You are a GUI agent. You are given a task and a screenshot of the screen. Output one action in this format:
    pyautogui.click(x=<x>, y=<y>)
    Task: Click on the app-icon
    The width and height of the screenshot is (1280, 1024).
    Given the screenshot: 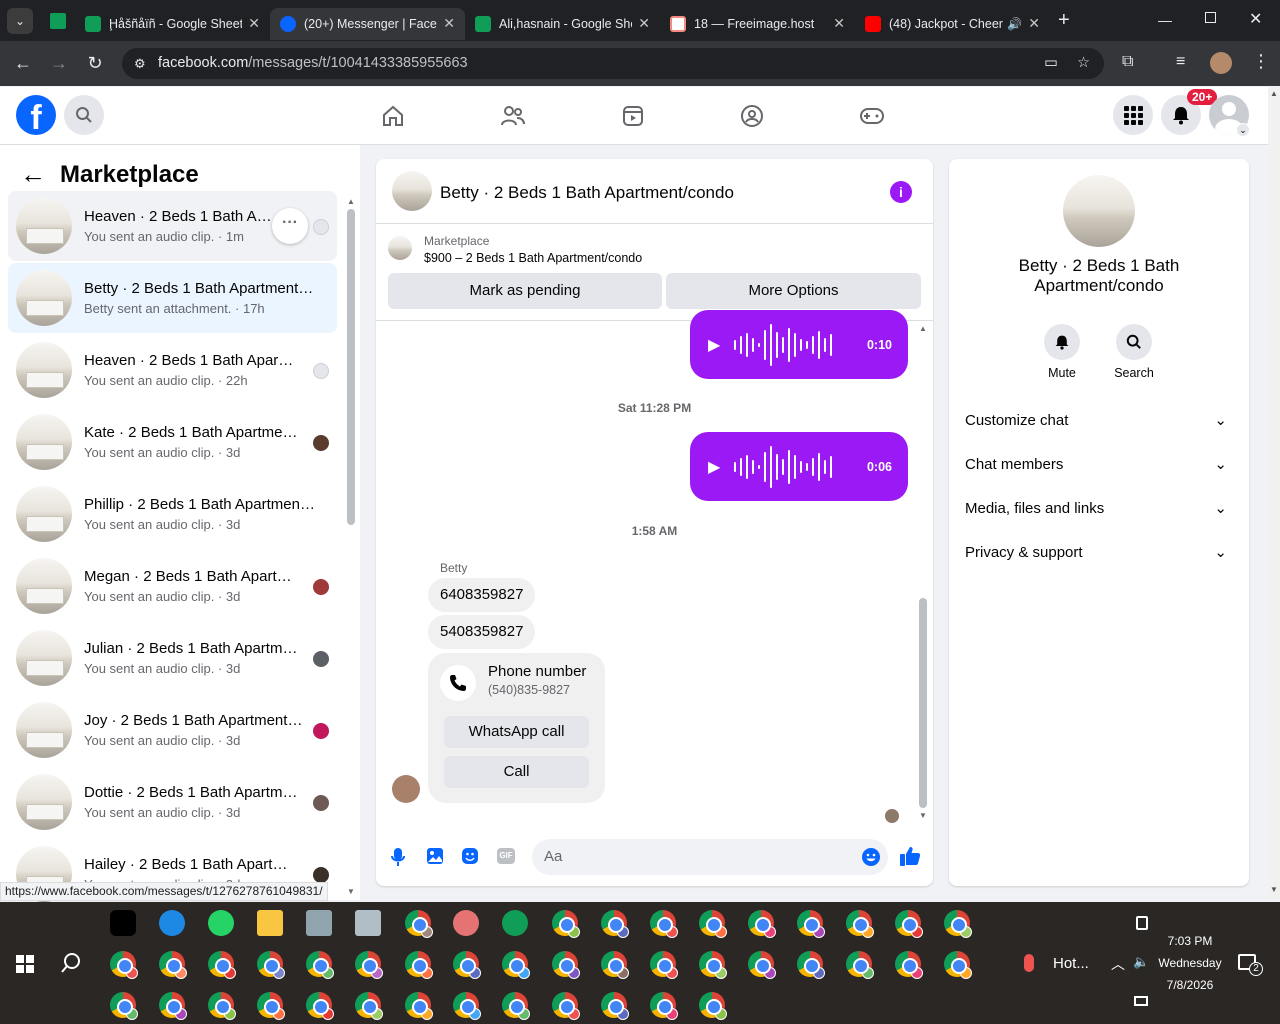 What is the action you would take?
    pyautogui.click(x=319, y=923)
    